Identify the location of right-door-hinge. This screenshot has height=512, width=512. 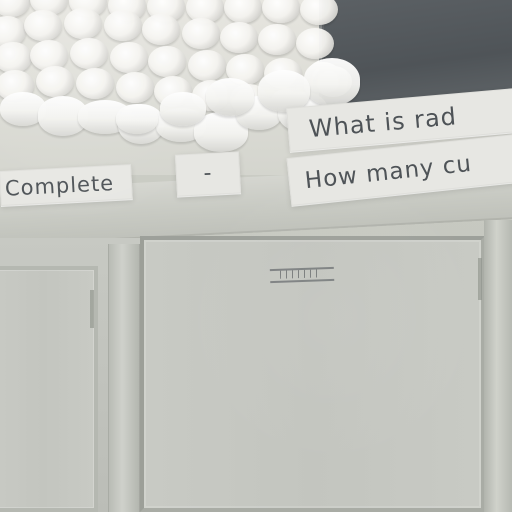
(480, 279).